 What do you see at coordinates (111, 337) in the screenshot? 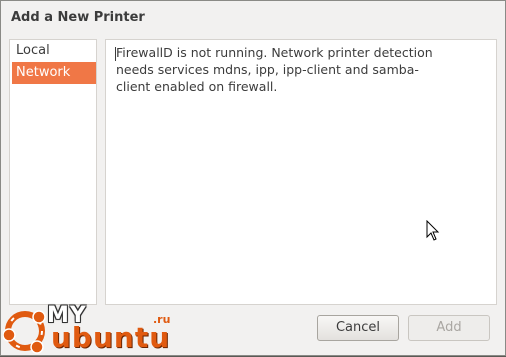
I see `watermark-ubuntu-text: ubuntu` at bounding box center [111, 337].